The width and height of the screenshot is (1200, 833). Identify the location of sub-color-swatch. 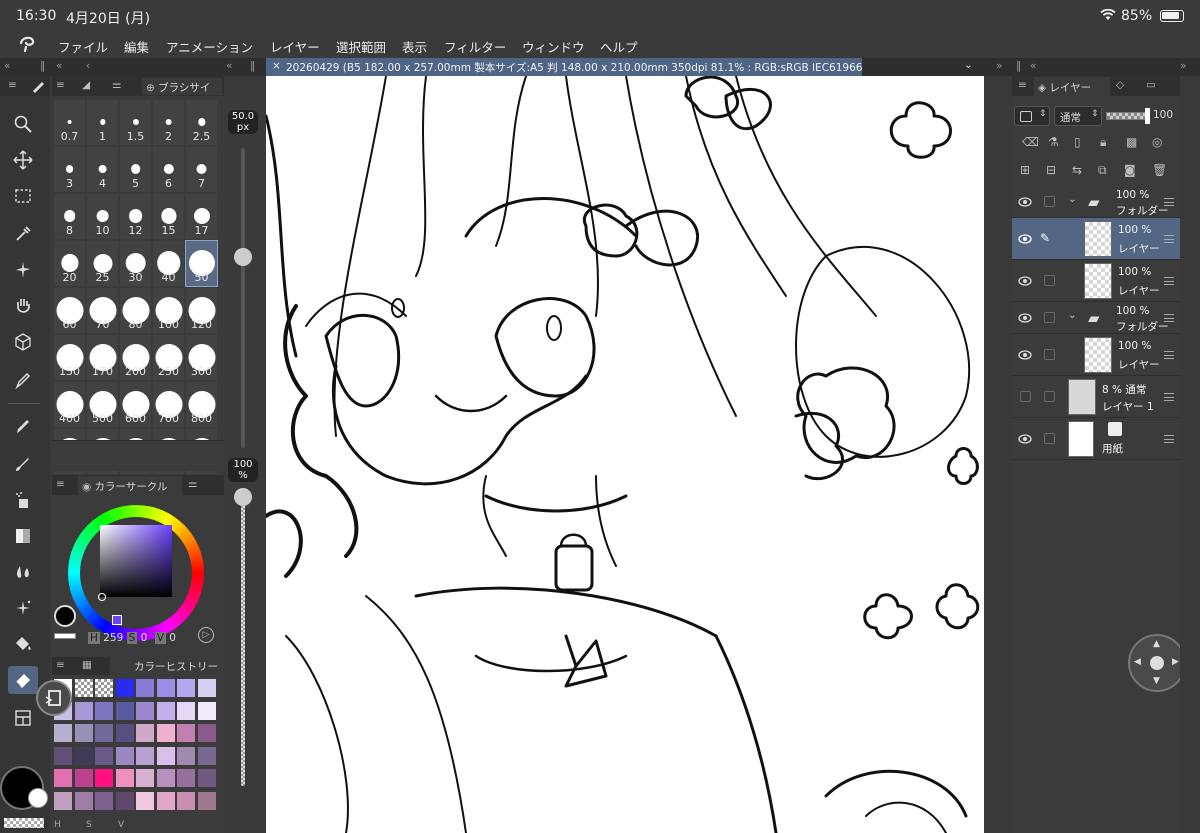
(38, 798).